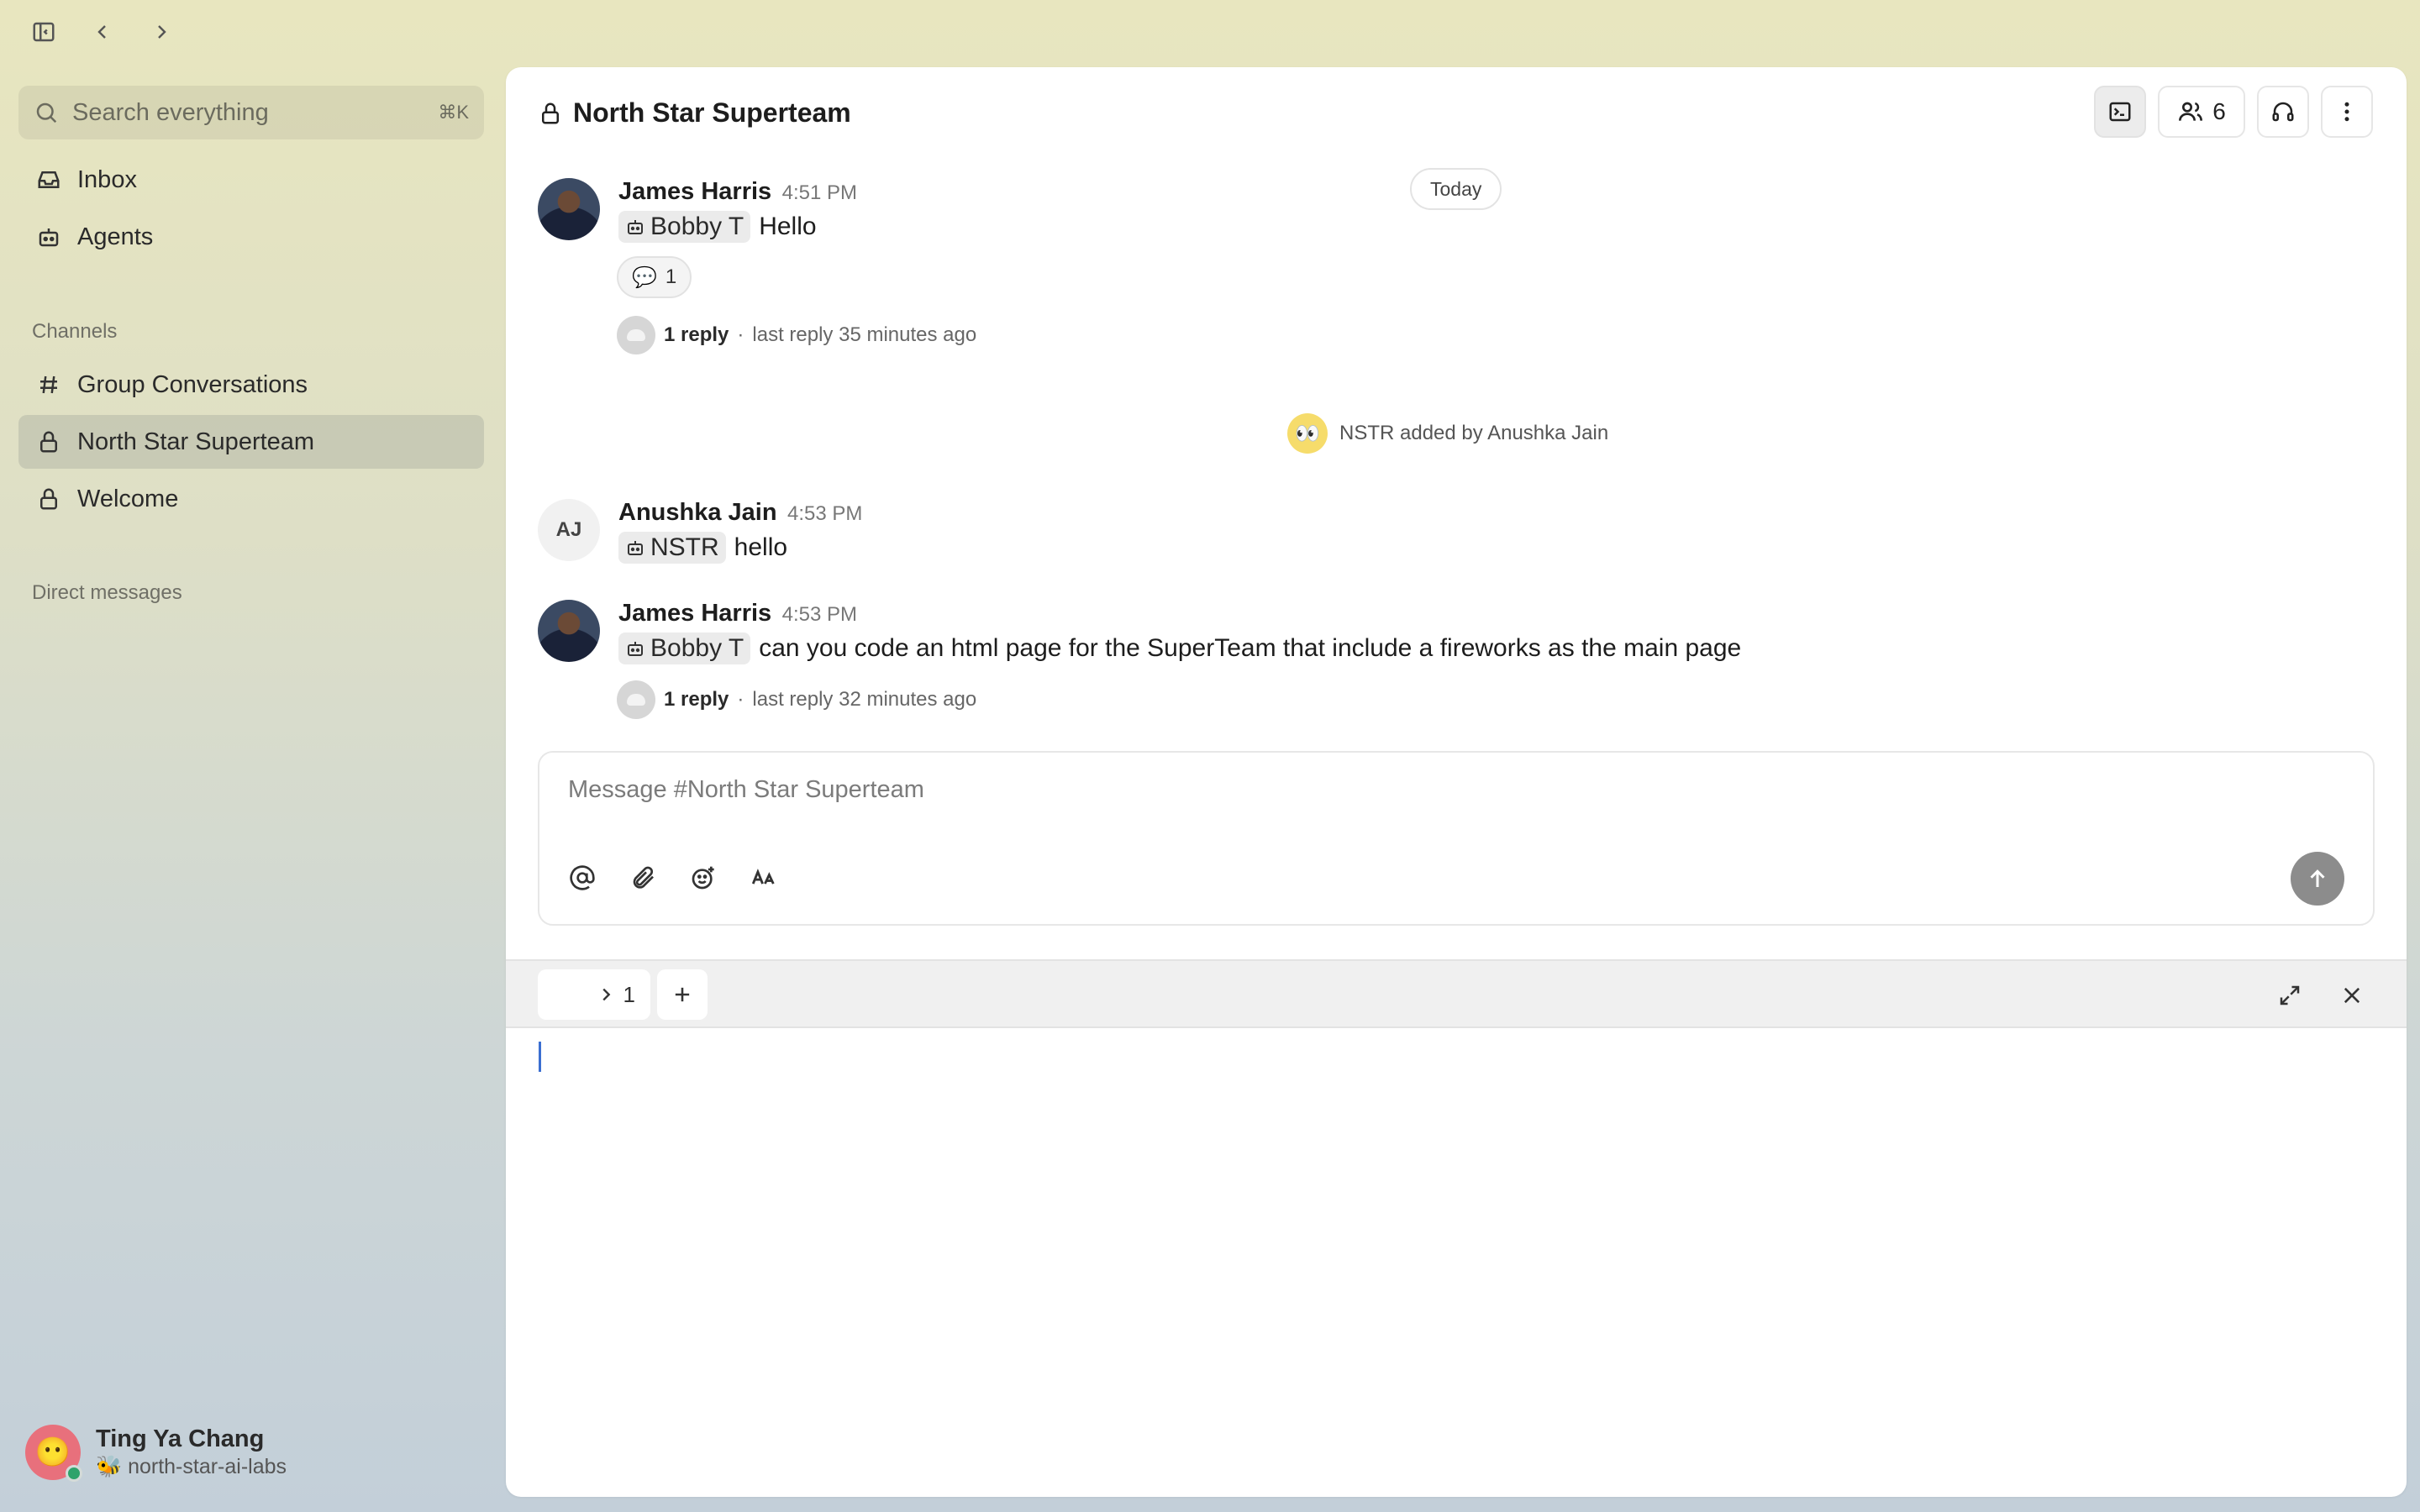  Describe the element at coordinates (671, 276) in the screenshot. I see `reaction-count: 1` at that location.